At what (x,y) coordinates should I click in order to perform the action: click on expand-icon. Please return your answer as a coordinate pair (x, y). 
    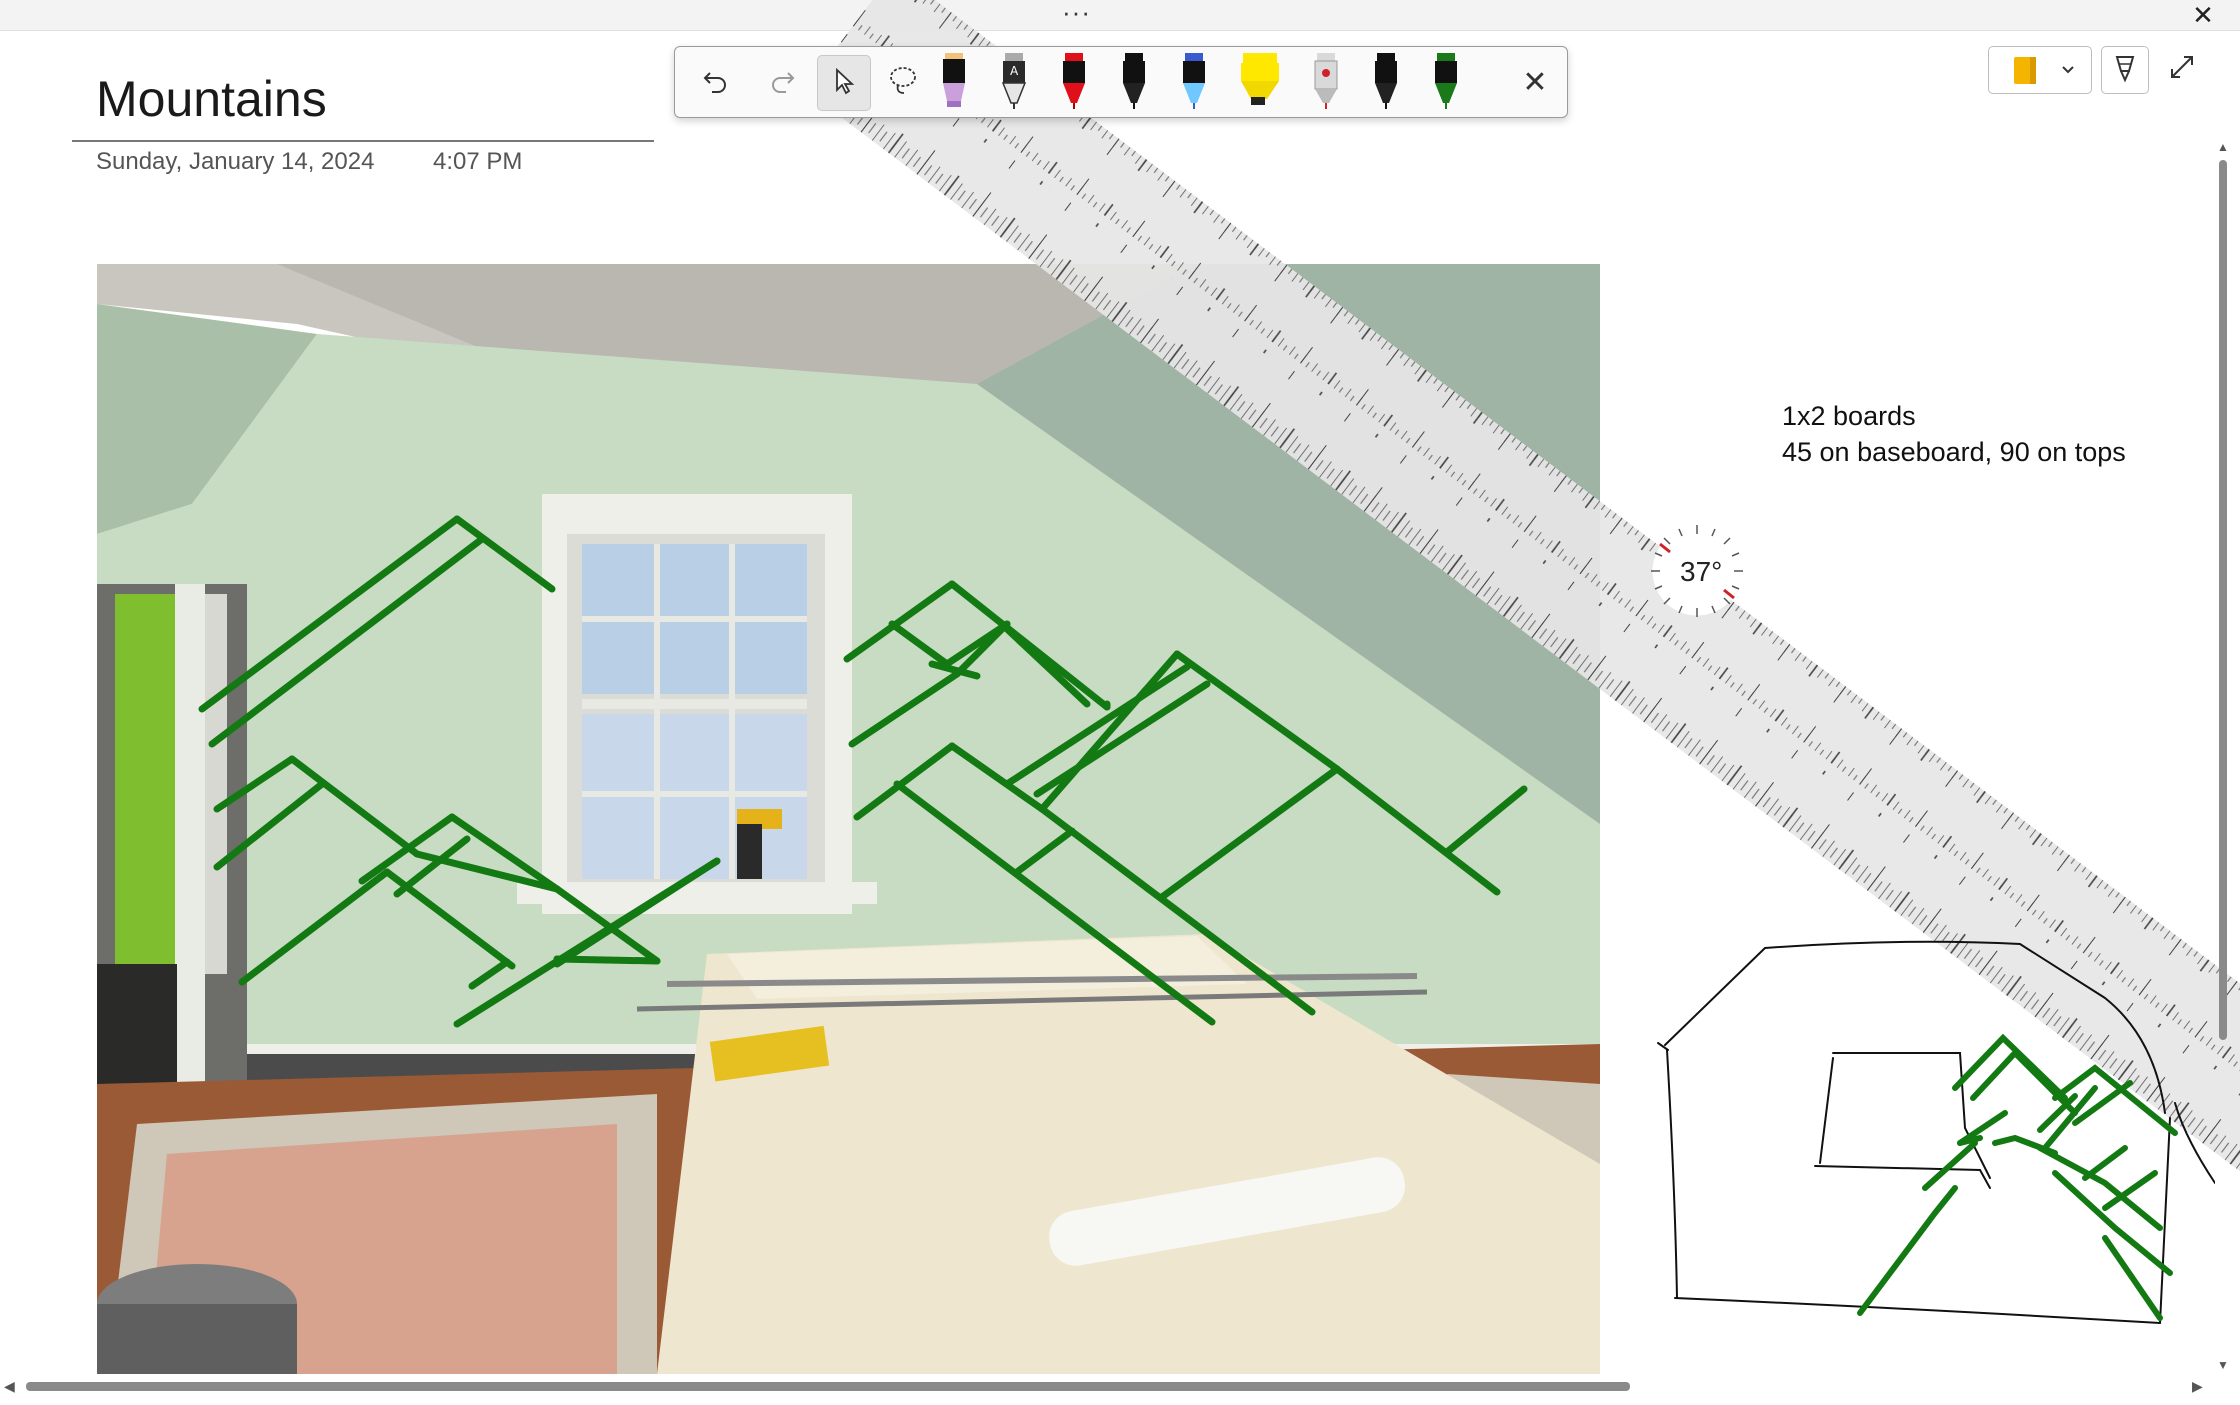
    Looking at the image, I should click on (2182, 69).